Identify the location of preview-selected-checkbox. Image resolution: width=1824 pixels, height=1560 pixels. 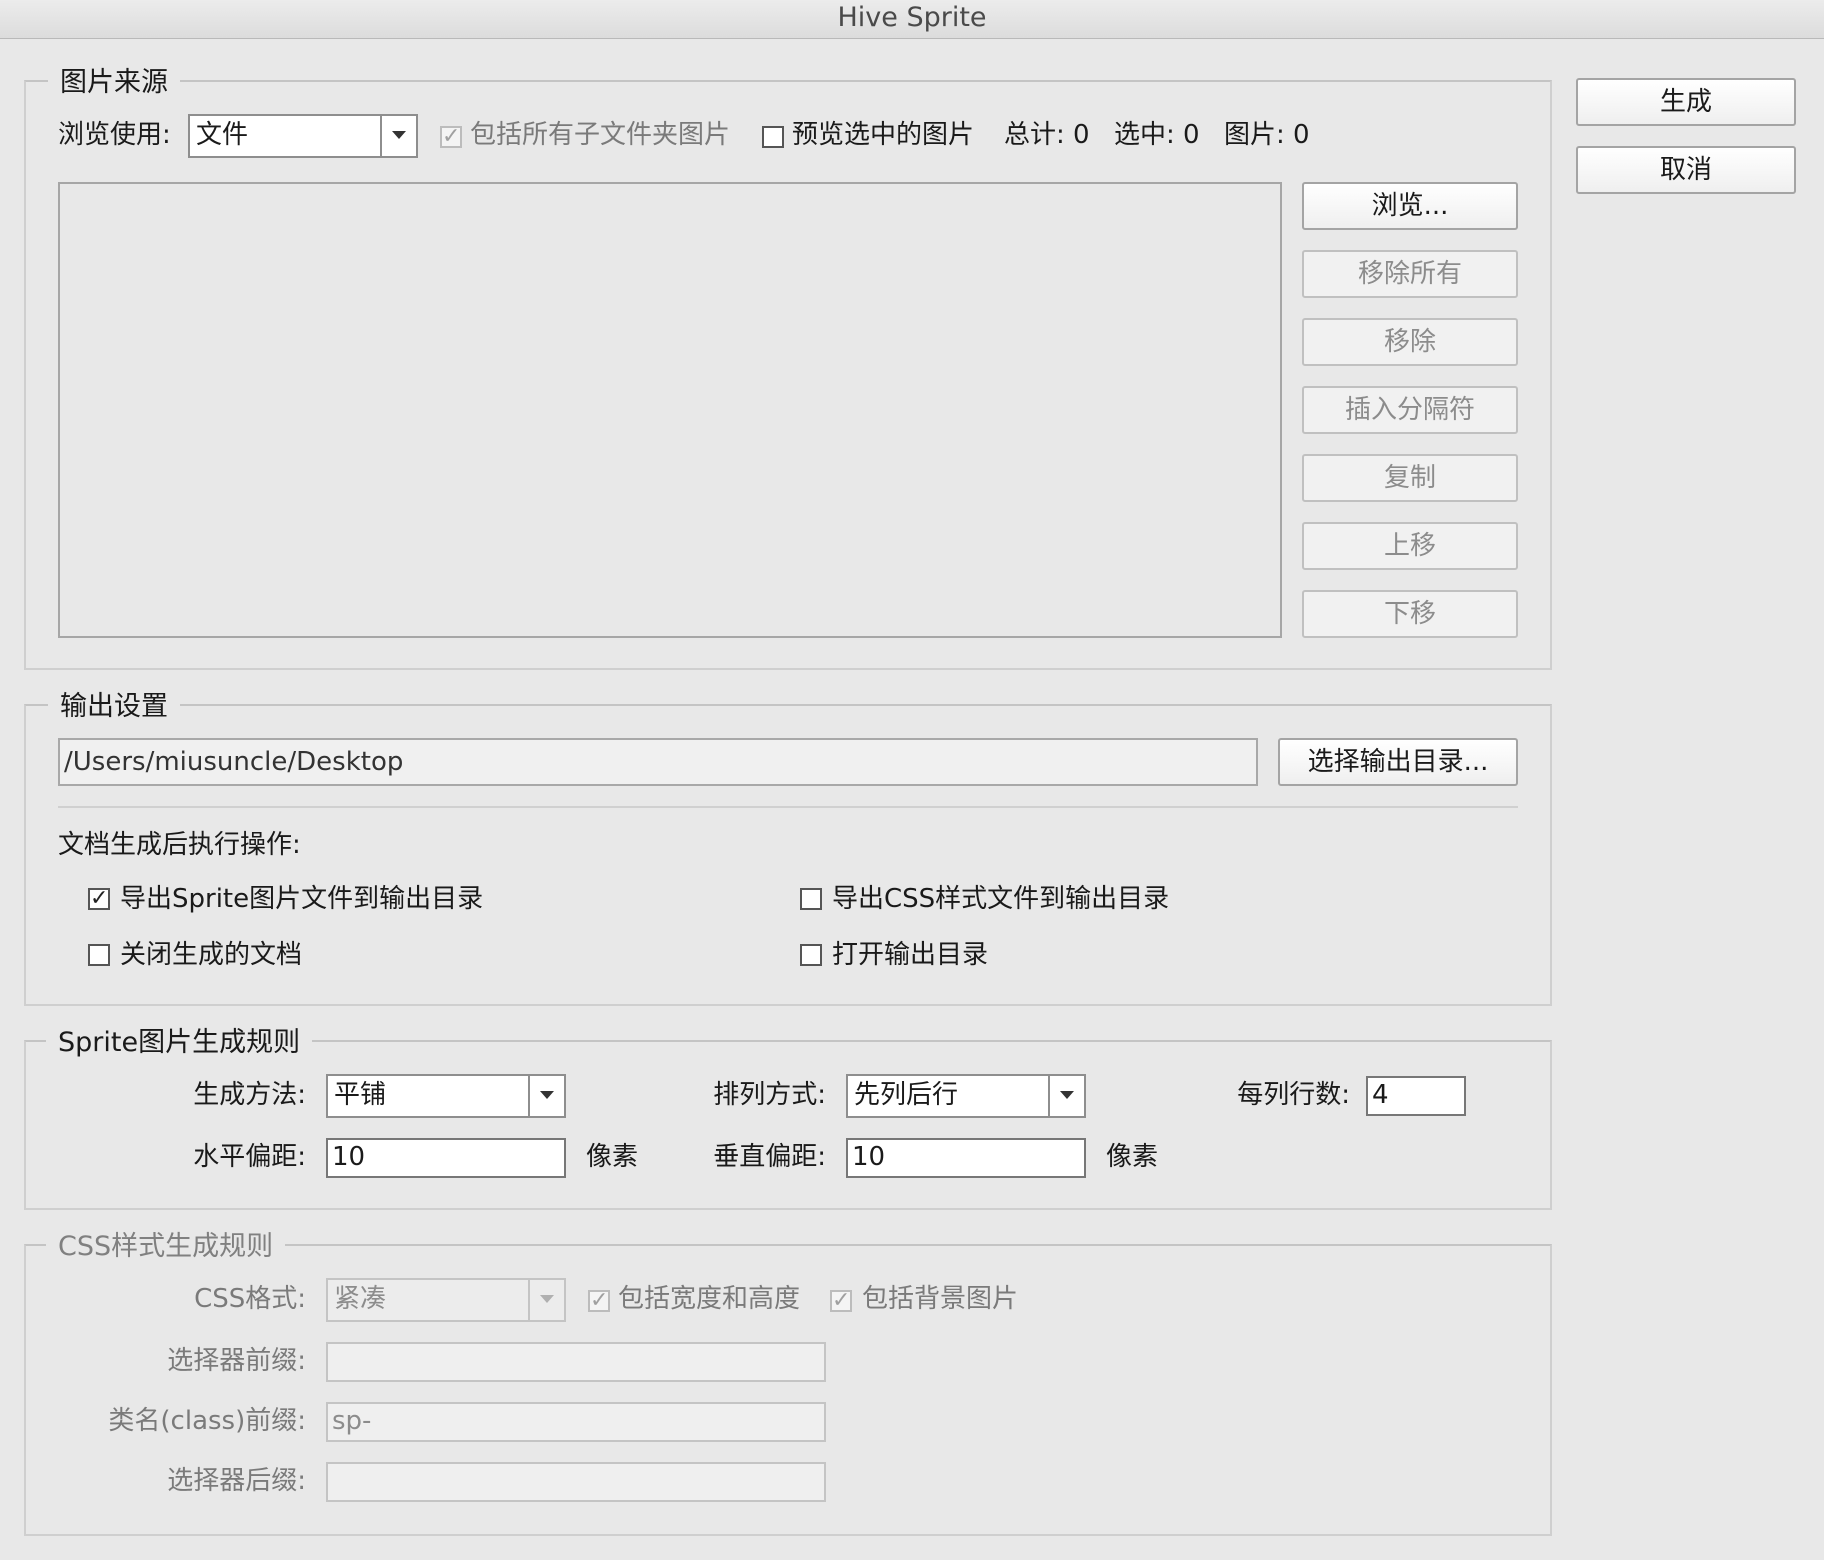
(773, 137).